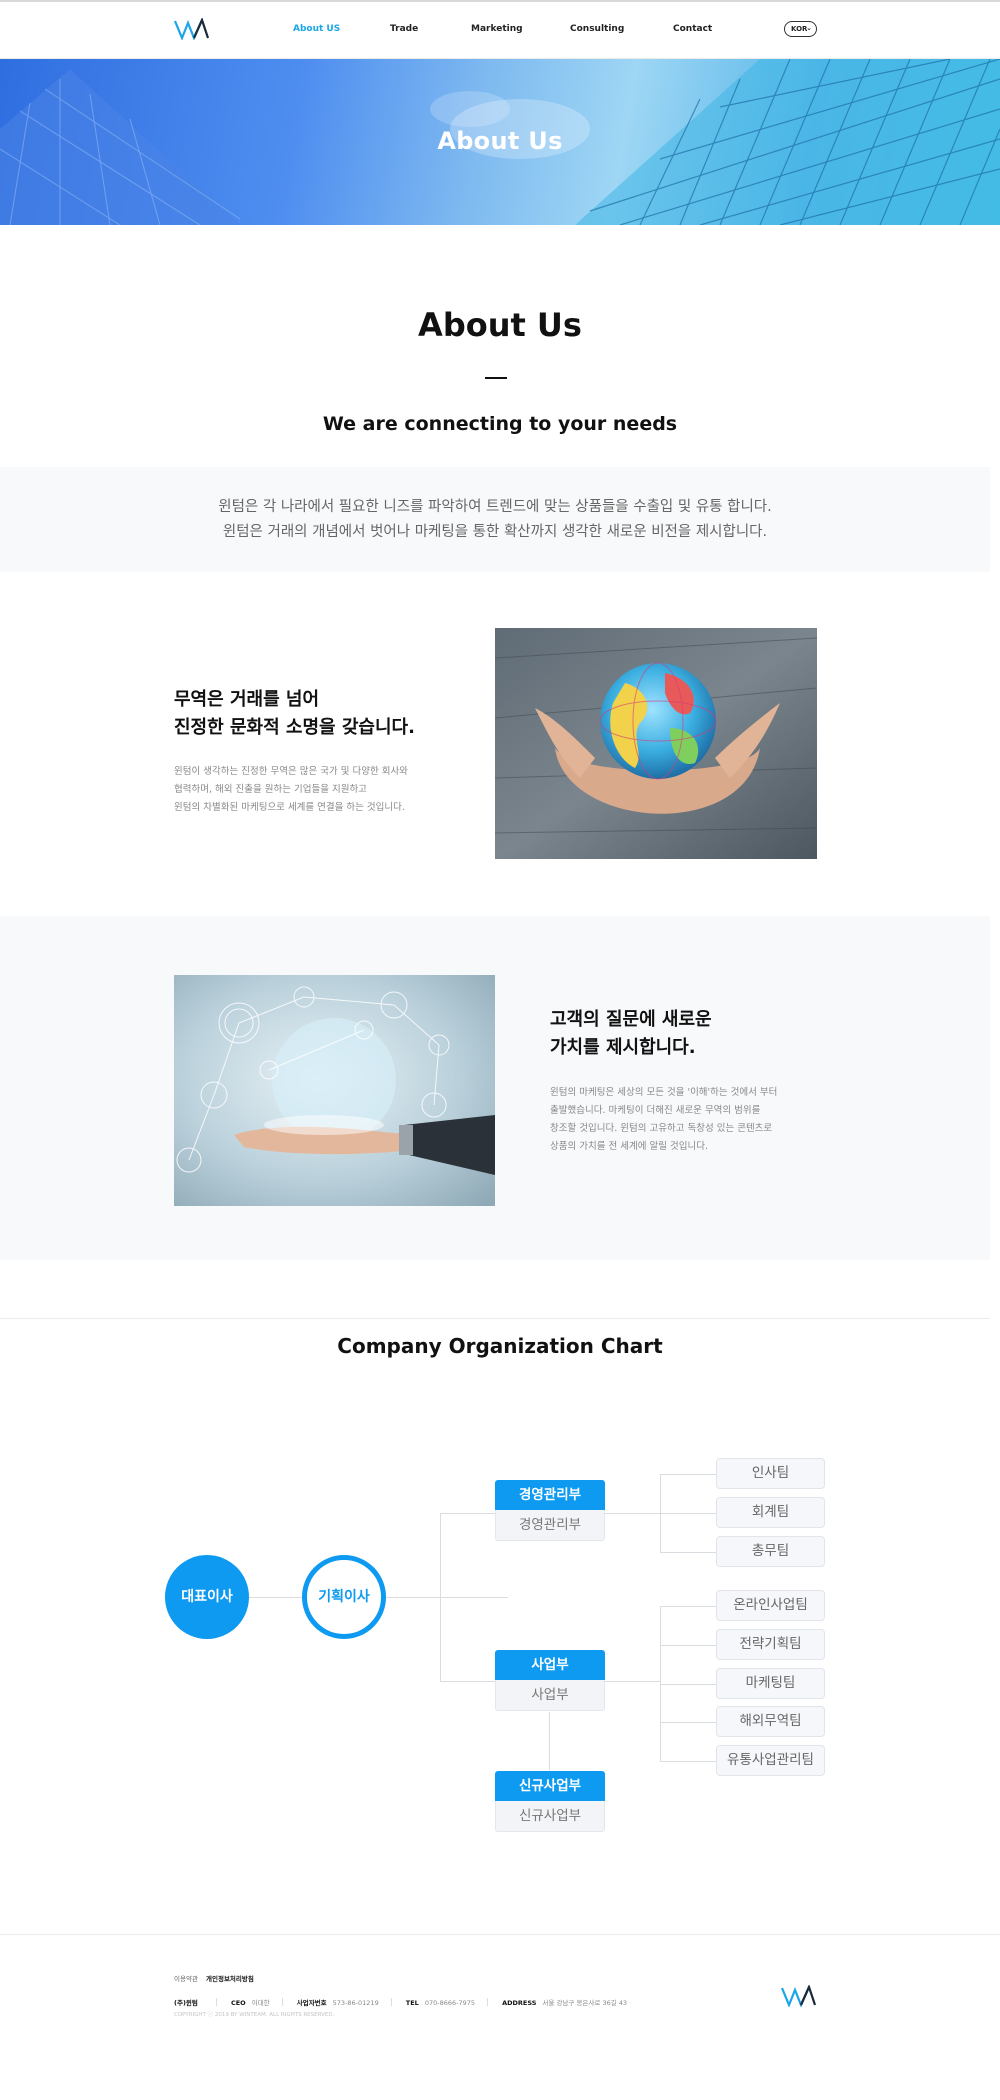 The height and width of the screenshot is (2100, 1000). Describe the element at coordinates (550, 1816) in the screenshot. I see `dept-new-business-sub: 신규사업부` at that location.